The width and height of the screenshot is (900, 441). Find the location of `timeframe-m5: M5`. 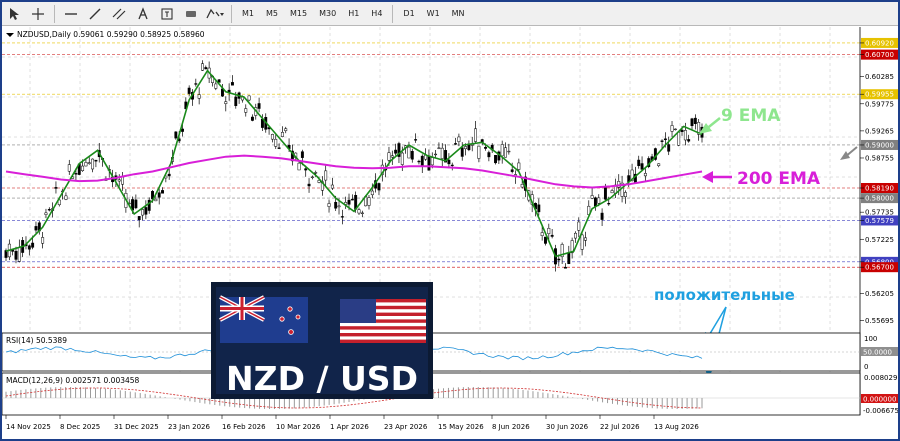

timeframe-m5: M5 is located at coordinates (272, 14).